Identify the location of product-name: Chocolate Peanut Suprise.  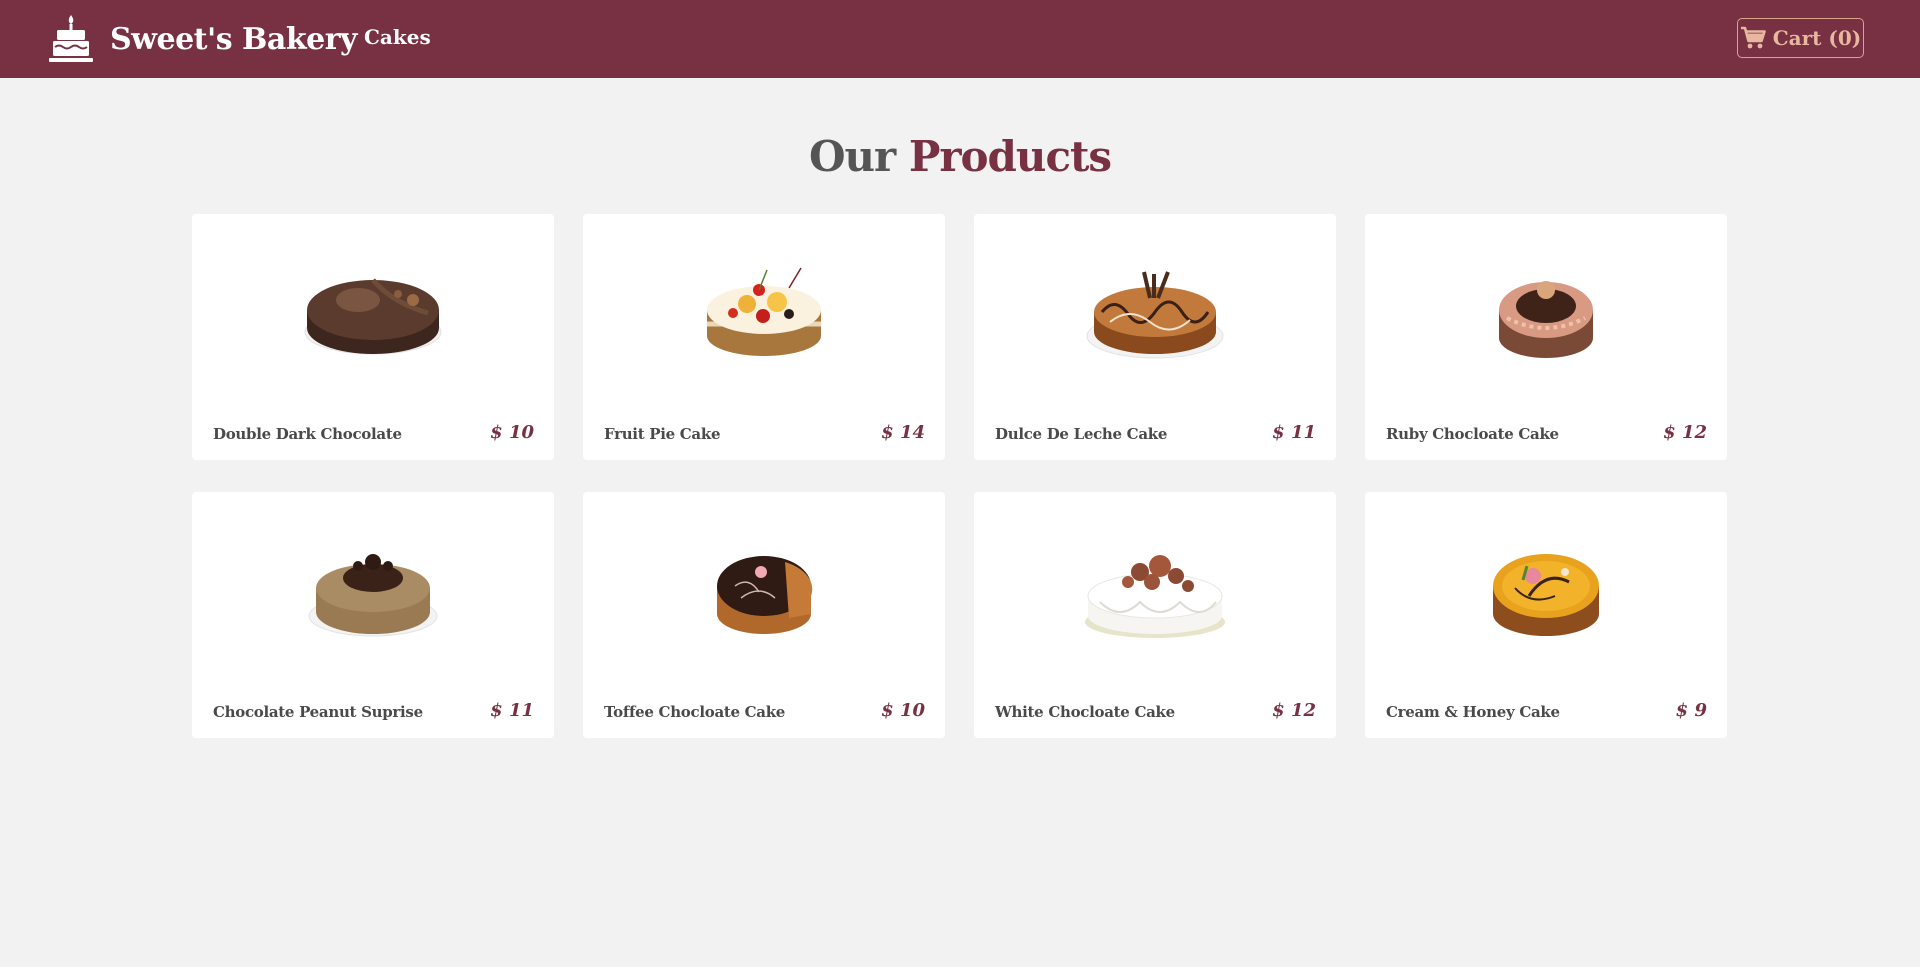
(318, 712).